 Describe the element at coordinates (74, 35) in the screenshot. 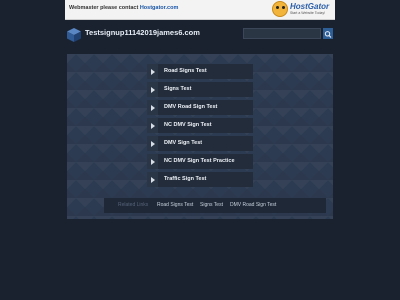

I see `site-logo-icon` at that location.